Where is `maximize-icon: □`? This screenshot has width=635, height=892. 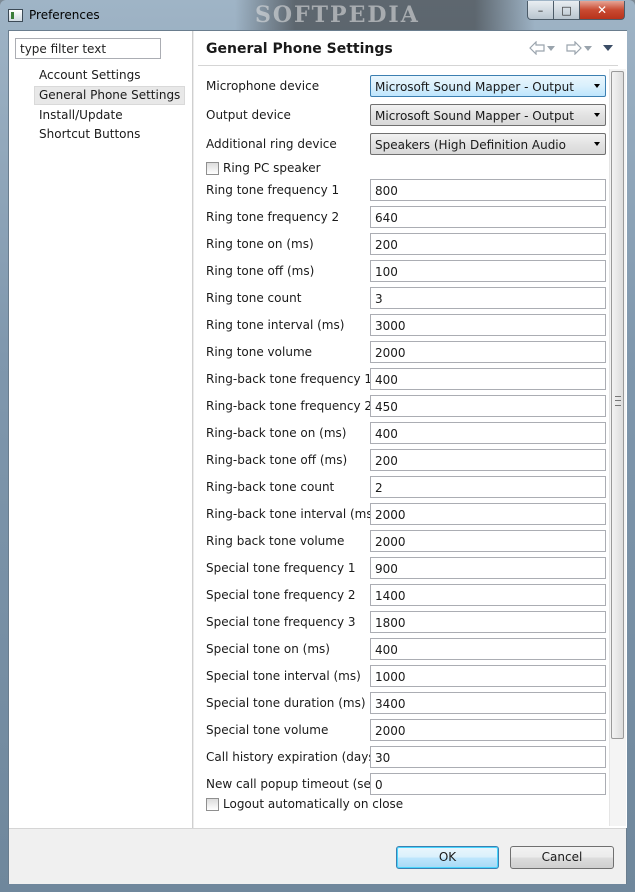 maximize-icon: □ is located at coordinates (566, 10).